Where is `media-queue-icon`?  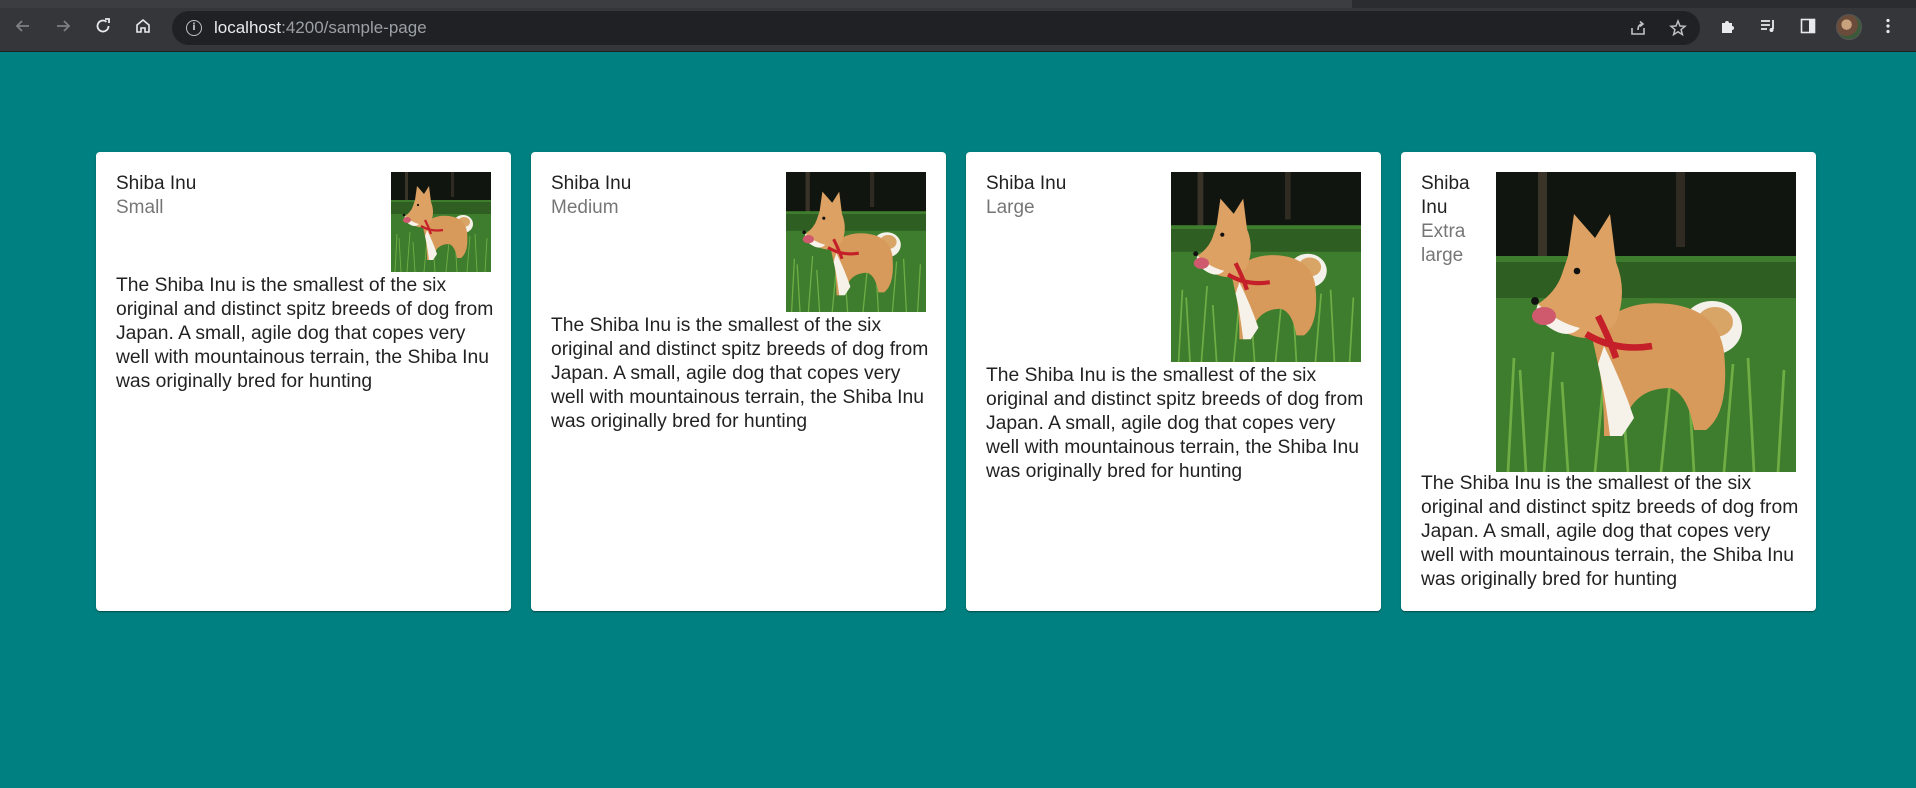
media-queue-icon is located at coordinates (1768, 26).